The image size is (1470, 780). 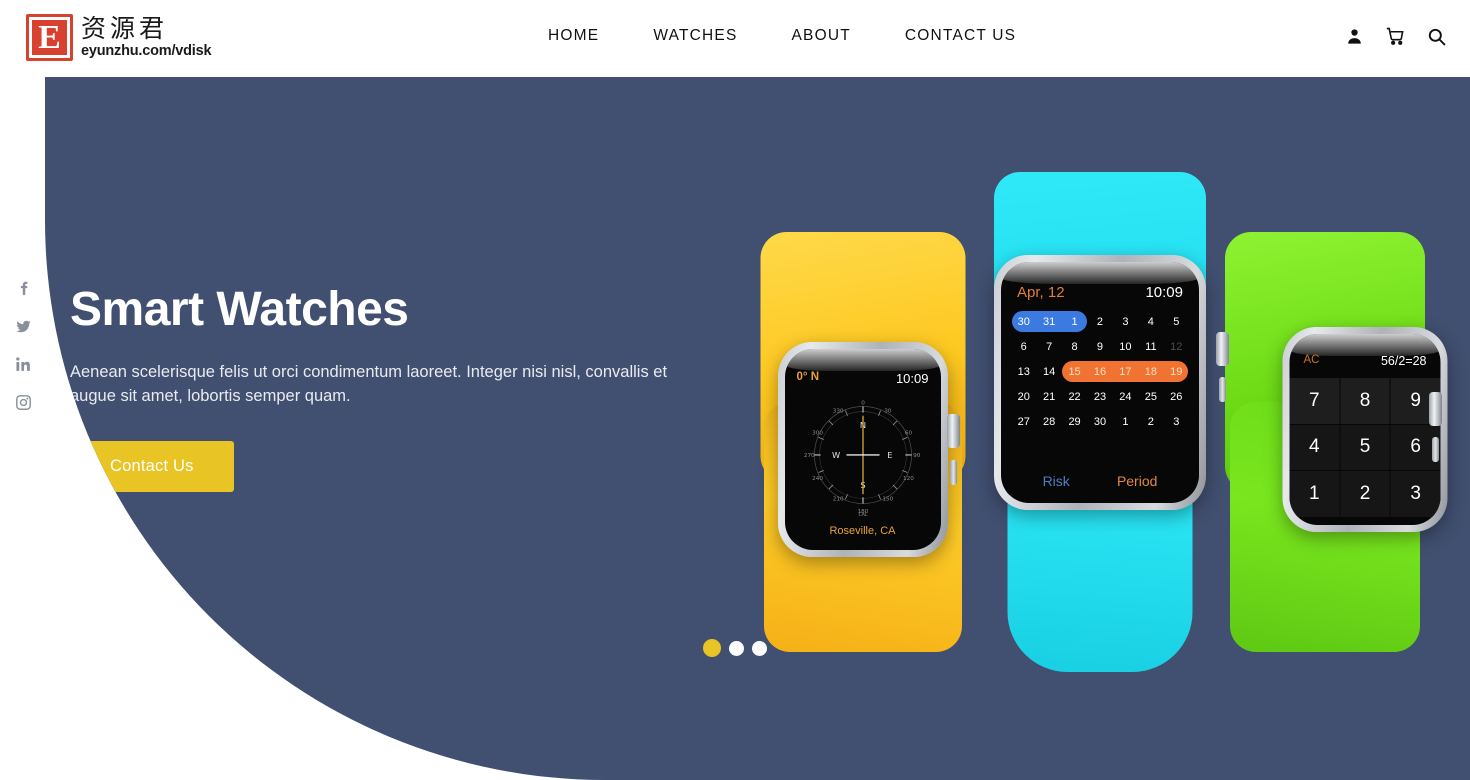 I want to click on calendar-row: 13 14 15 16 17 18 19, so click(x=1100, y=371).